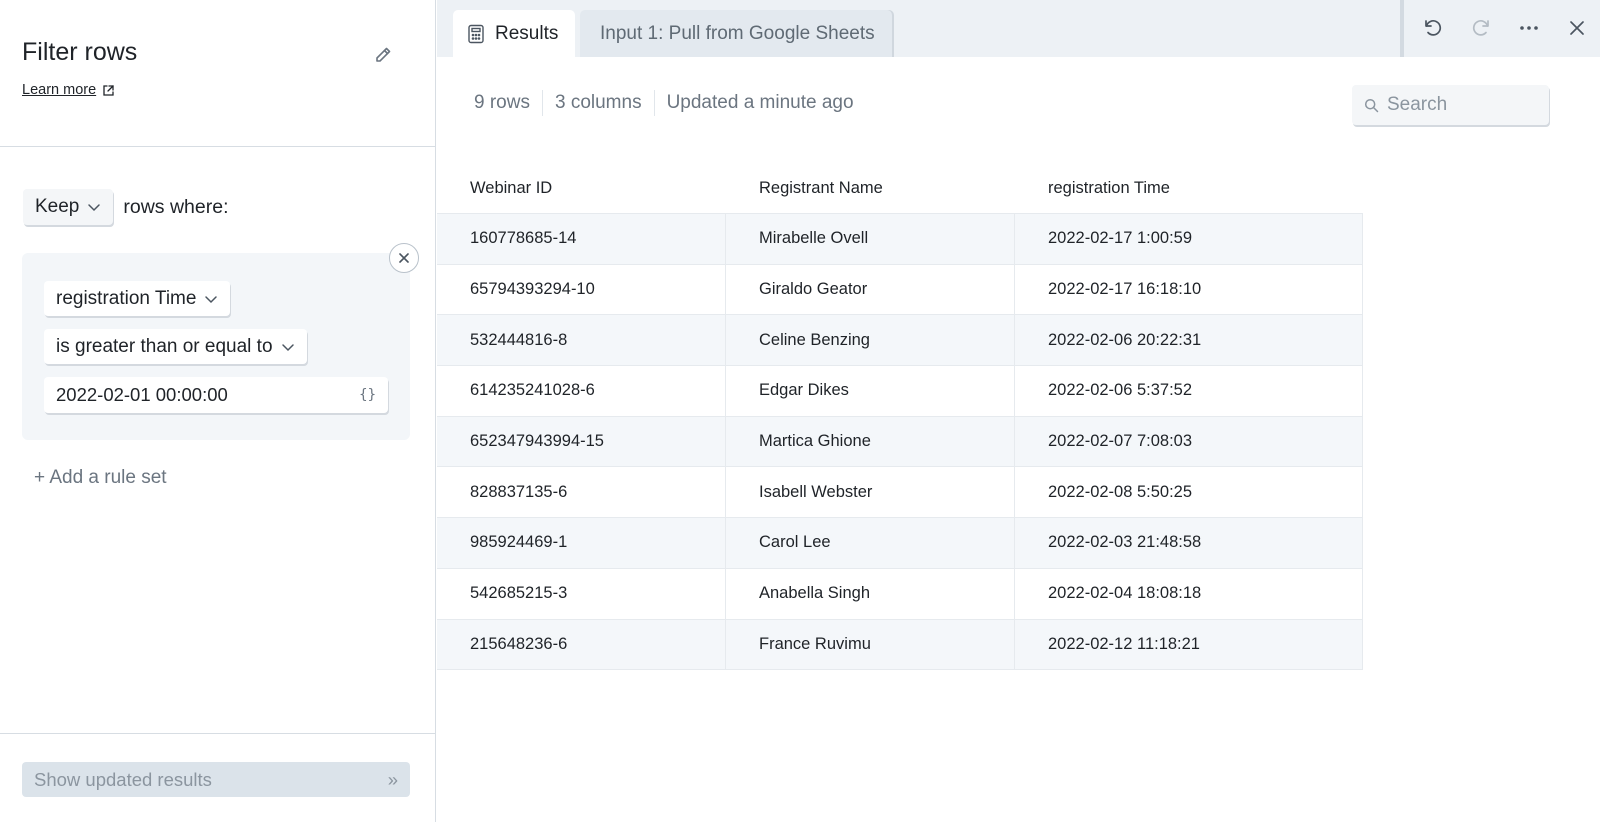 The width and height of the screenshot is (1600, 822). What do you see at coordinates (1189, 543) in the screenshot?
I see `table-cell: 2022-02-03 21:48:58` at bounding box center [1189, 543].